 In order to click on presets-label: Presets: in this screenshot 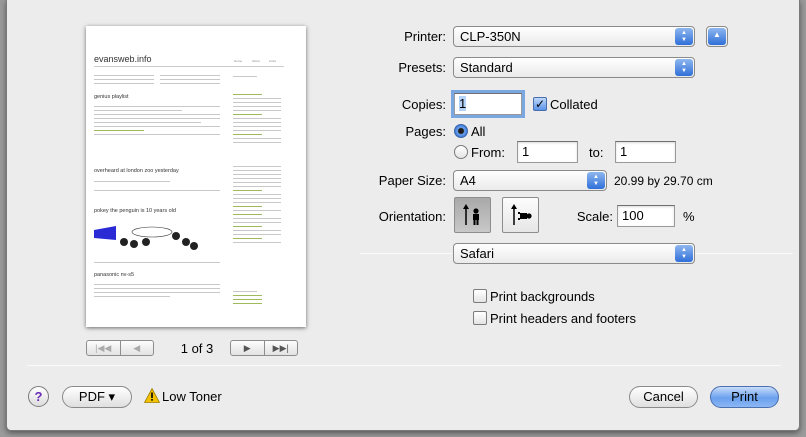, I will do `click(422, 67)`.